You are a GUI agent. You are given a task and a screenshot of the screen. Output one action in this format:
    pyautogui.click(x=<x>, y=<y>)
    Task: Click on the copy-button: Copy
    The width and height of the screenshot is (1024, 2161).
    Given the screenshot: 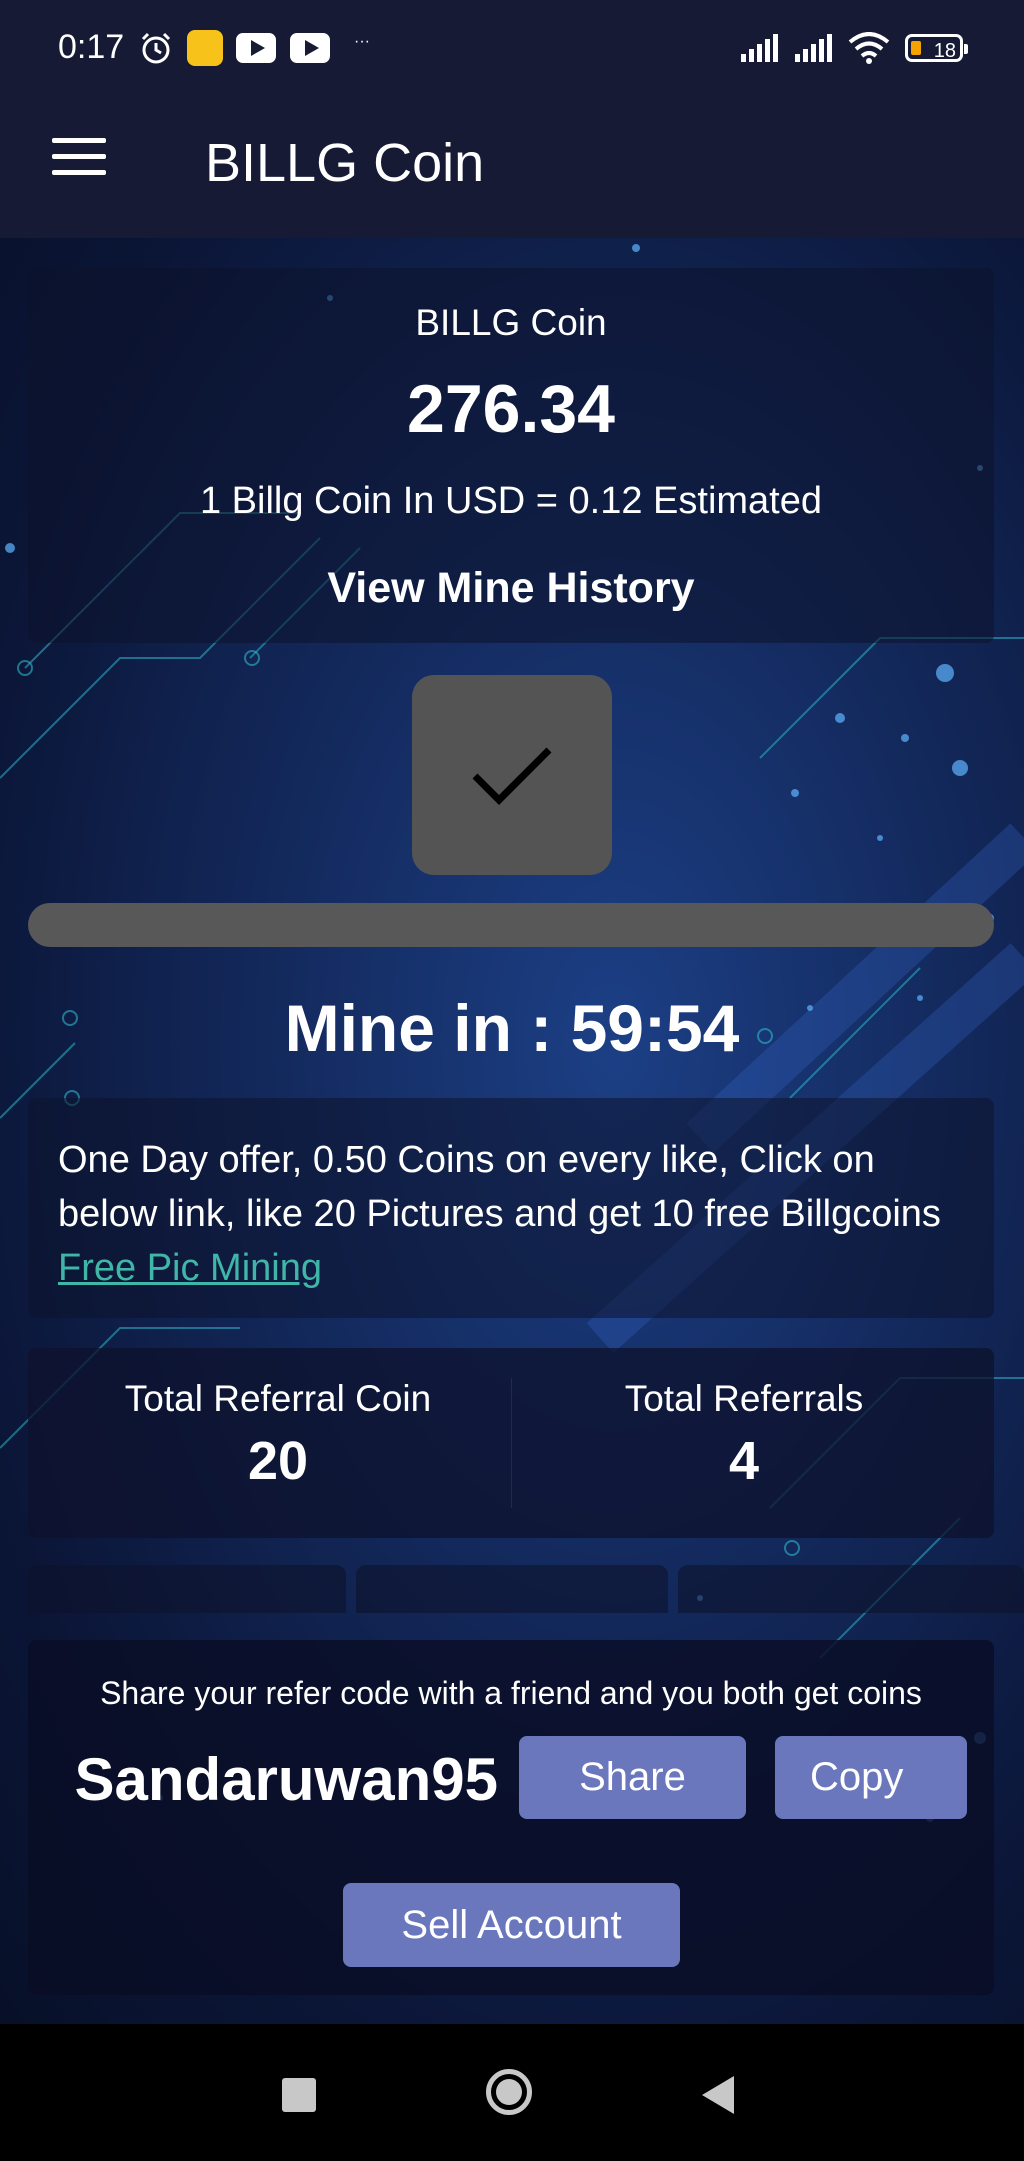 What is the action you would take?
    pyautogui.click(x=871, y=1777)
    